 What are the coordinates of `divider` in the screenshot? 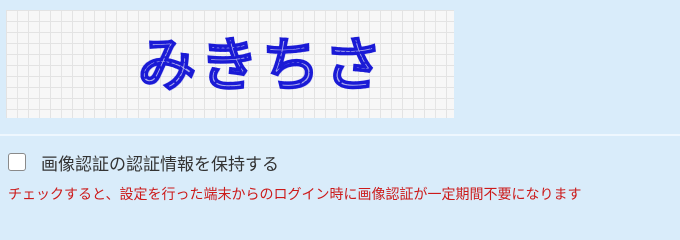 It's located at (340, 135).